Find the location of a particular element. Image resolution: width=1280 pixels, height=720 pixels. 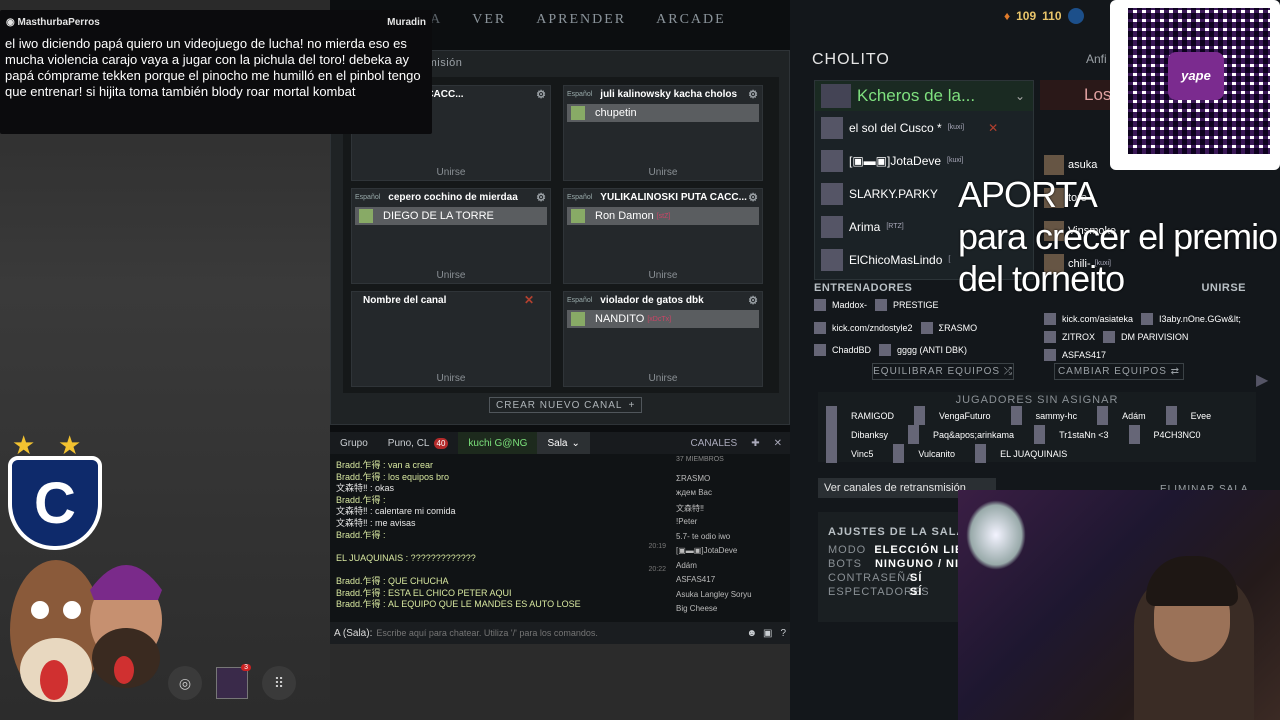

player-name: Evee is located at coordinates (1201, 415).